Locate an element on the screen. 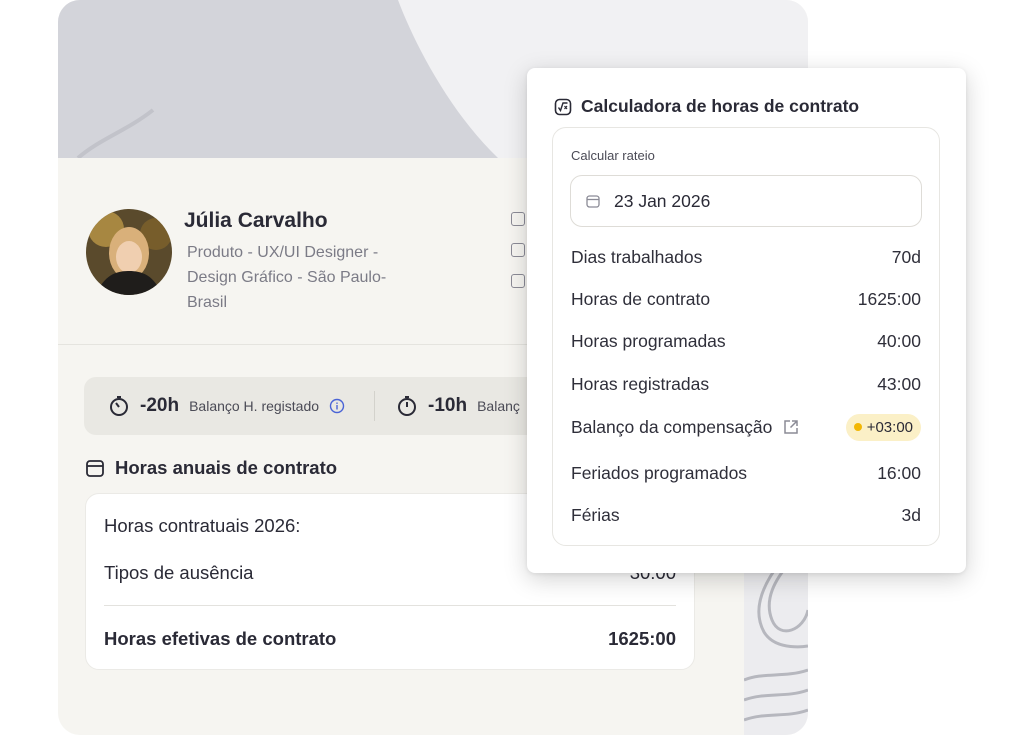 Image resolution: width=1024 pixels, height=735 pixels. stat-row: Horas registradas 43:00 is located at coordinates (746, 383).